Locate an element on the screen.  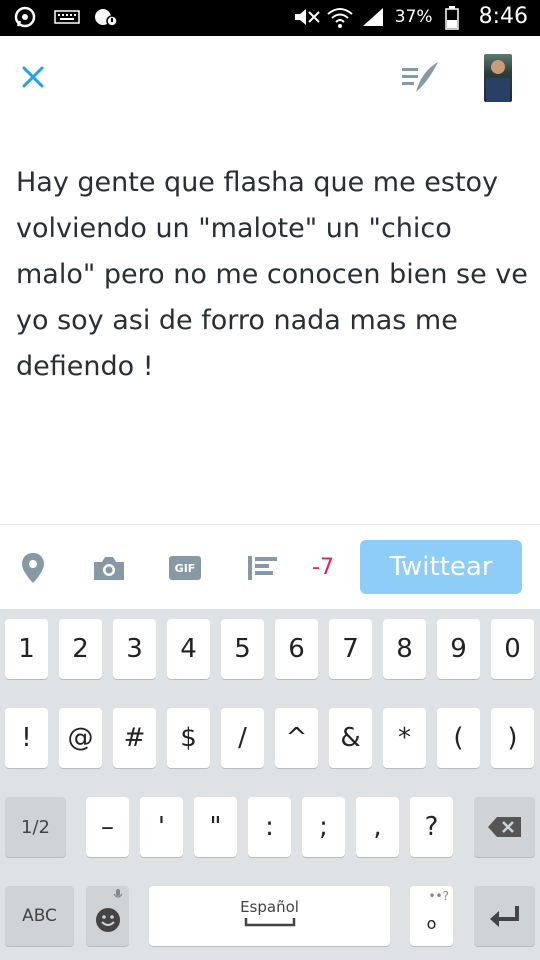
key-0: 0 is located at coordinates (512, 649).